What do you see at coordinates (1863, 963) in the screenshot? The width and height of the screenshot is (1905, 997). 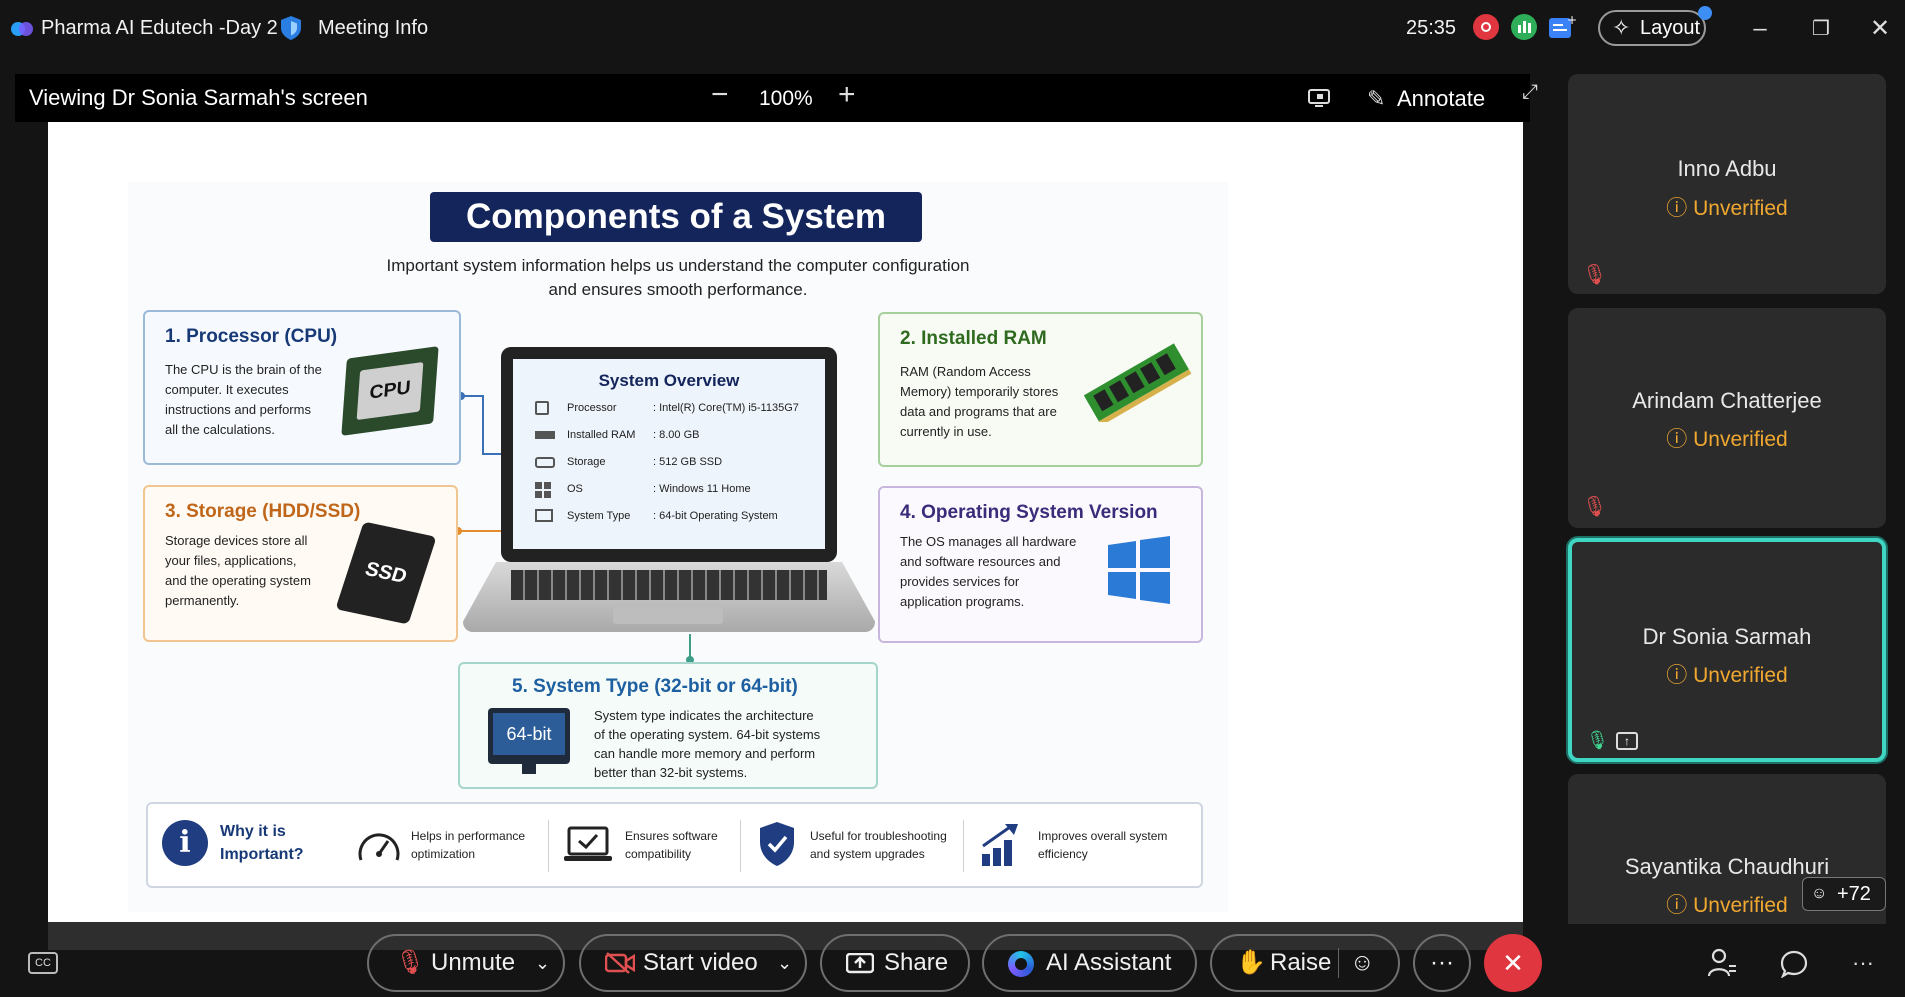 I see `more-panel-icon: ···` at bounding box center [1863, 963].